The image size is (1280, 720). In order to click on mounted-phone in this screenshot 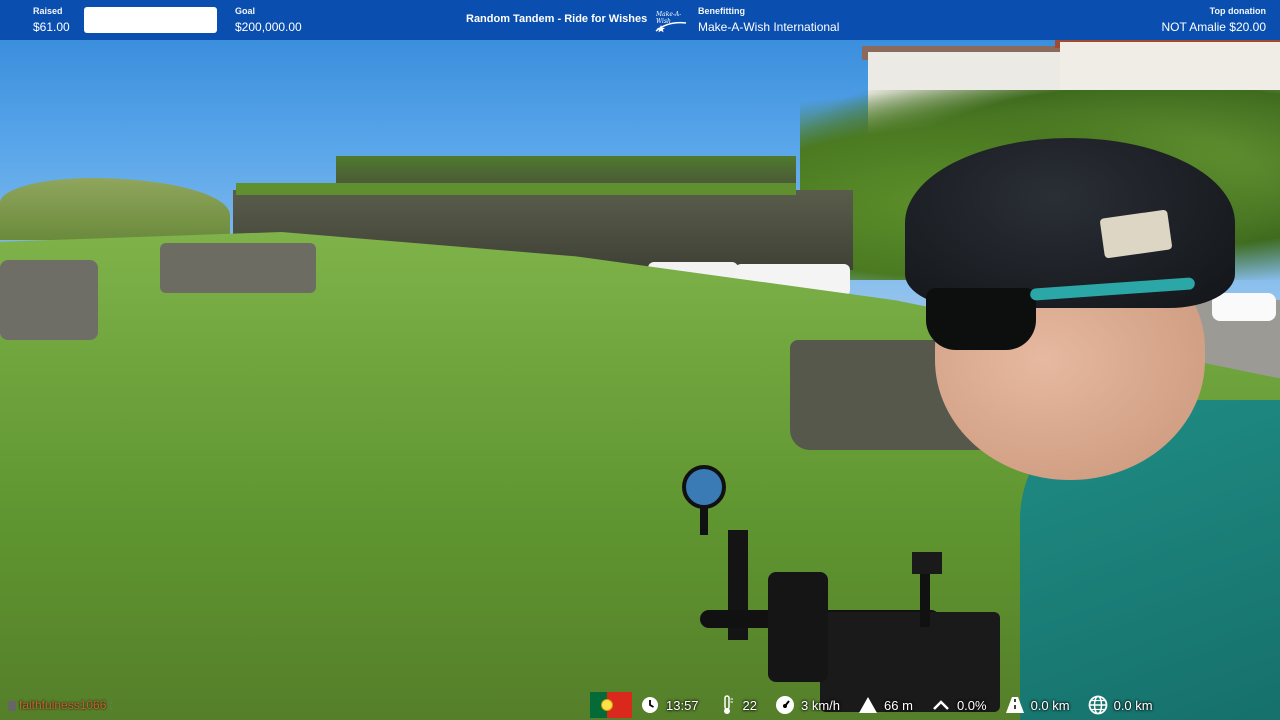, I will do `click(798, 627)`.